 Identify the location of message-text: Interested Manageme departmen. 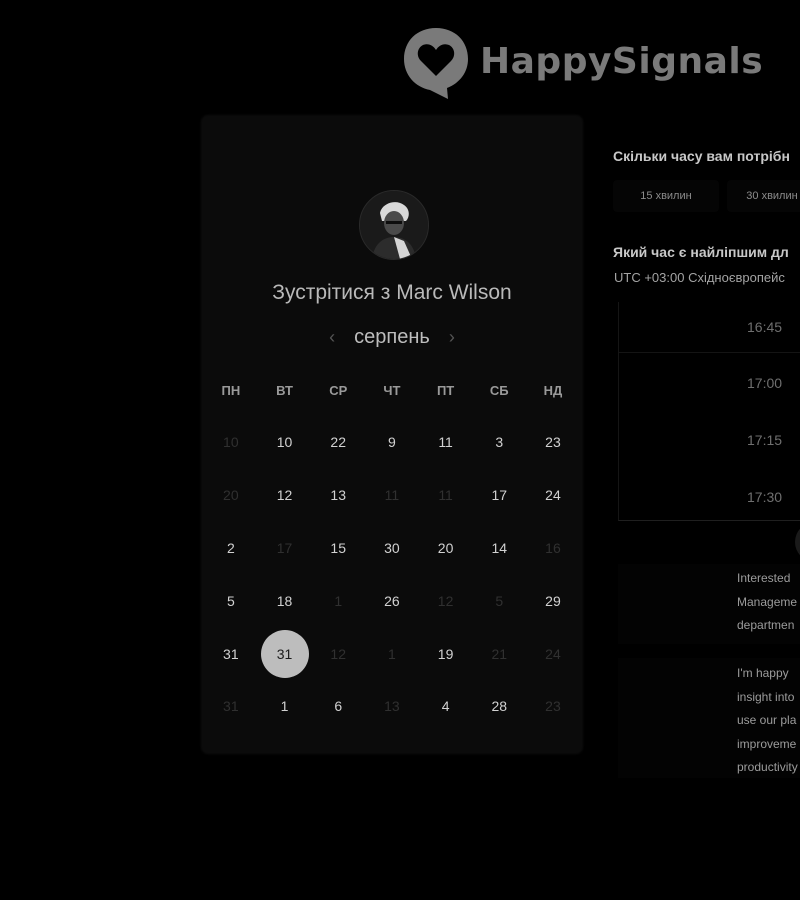
(767, 602).